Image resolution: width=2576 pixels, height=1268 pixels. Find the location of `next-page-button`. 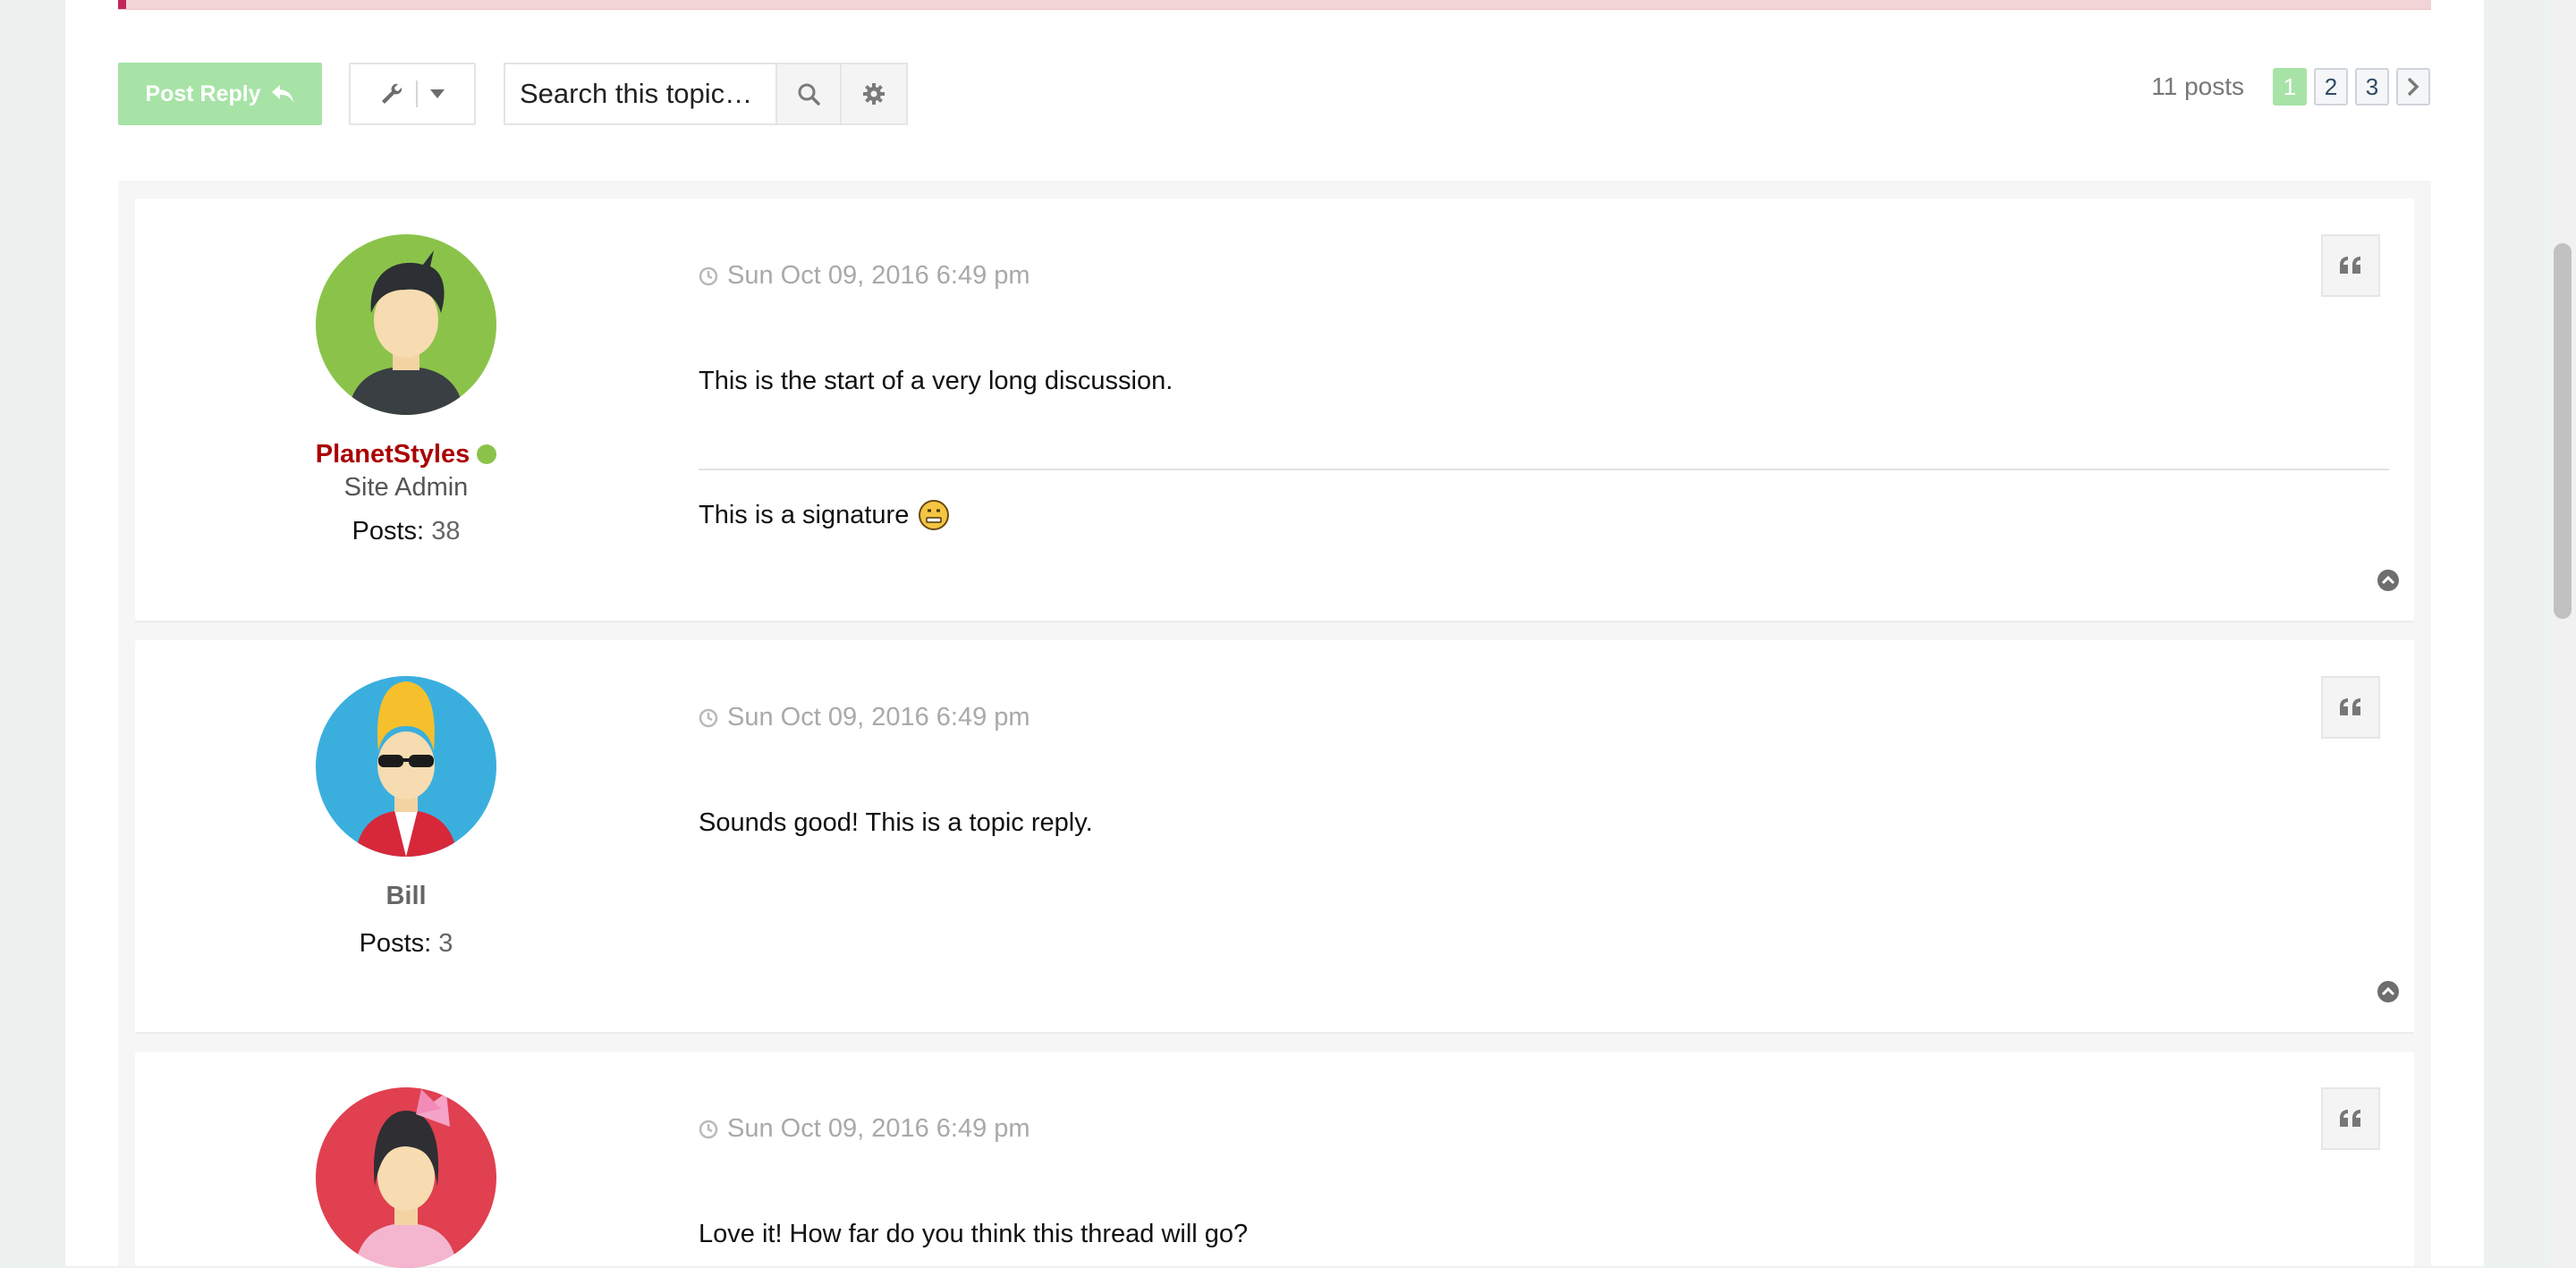

next-page-button is located at coordinates (2413, 87).